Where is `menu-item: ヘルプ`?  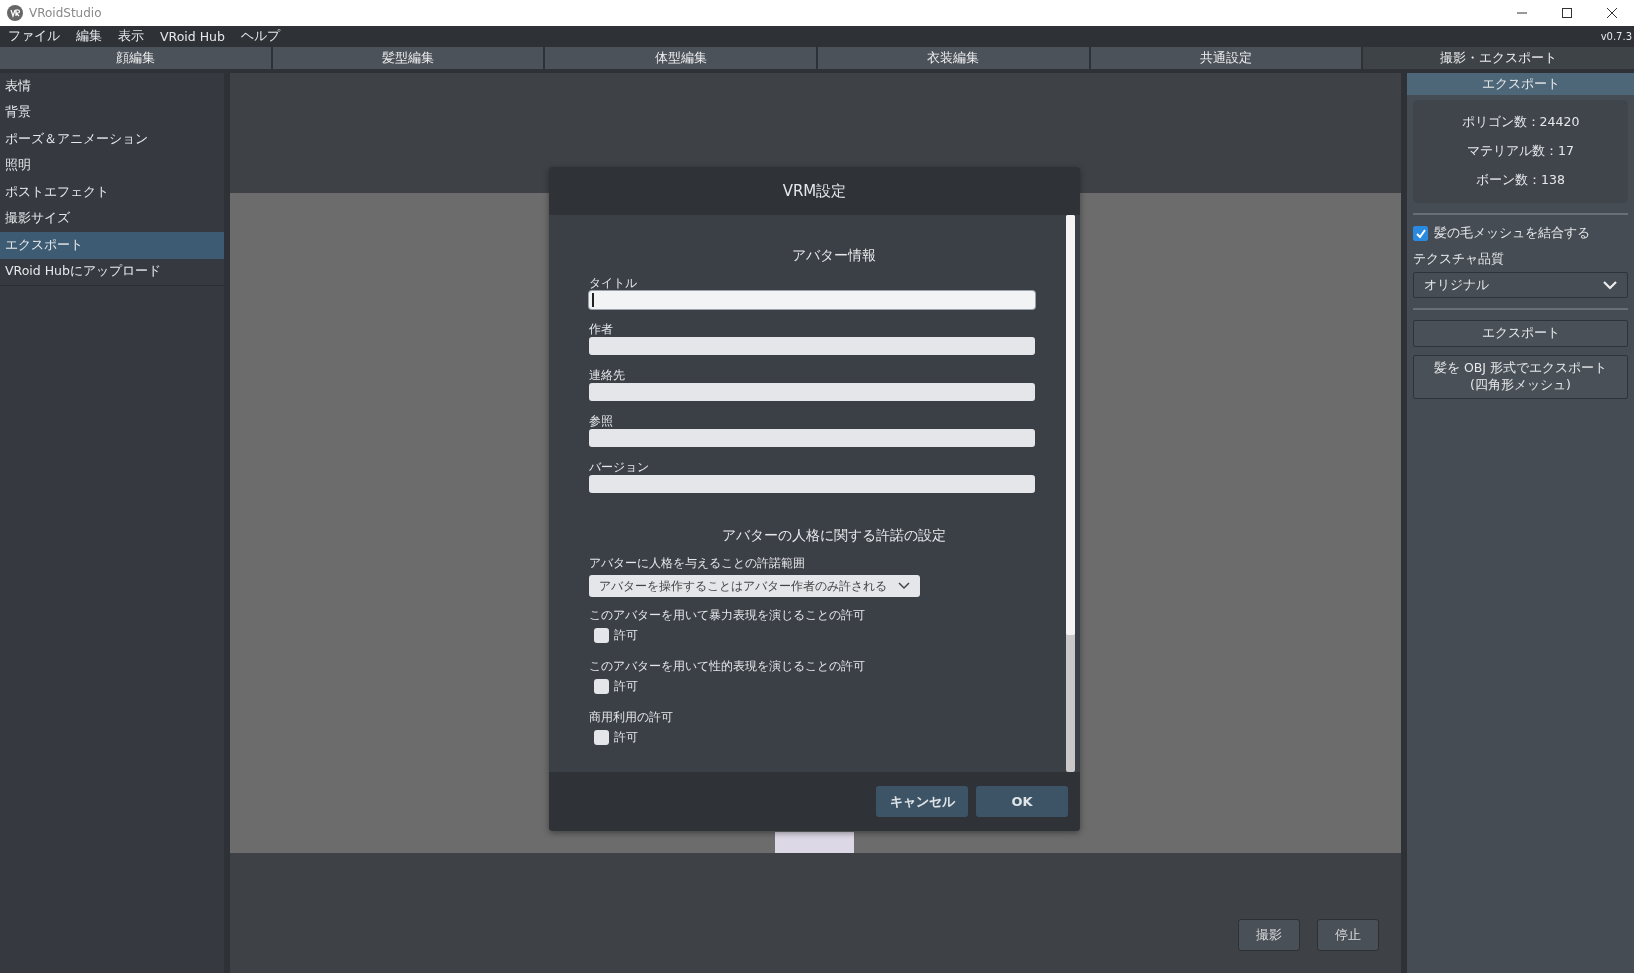 menu-item: ヘルプ is located at coordinates (260, 36).